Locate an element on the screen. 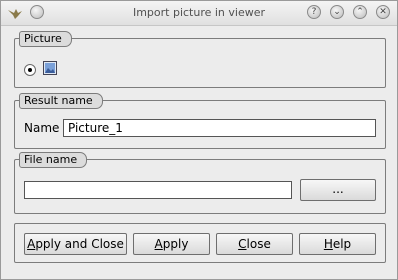 The height and width of the screenshot is (280, 398). apply-label: pply is located at coordinates (175, 244).